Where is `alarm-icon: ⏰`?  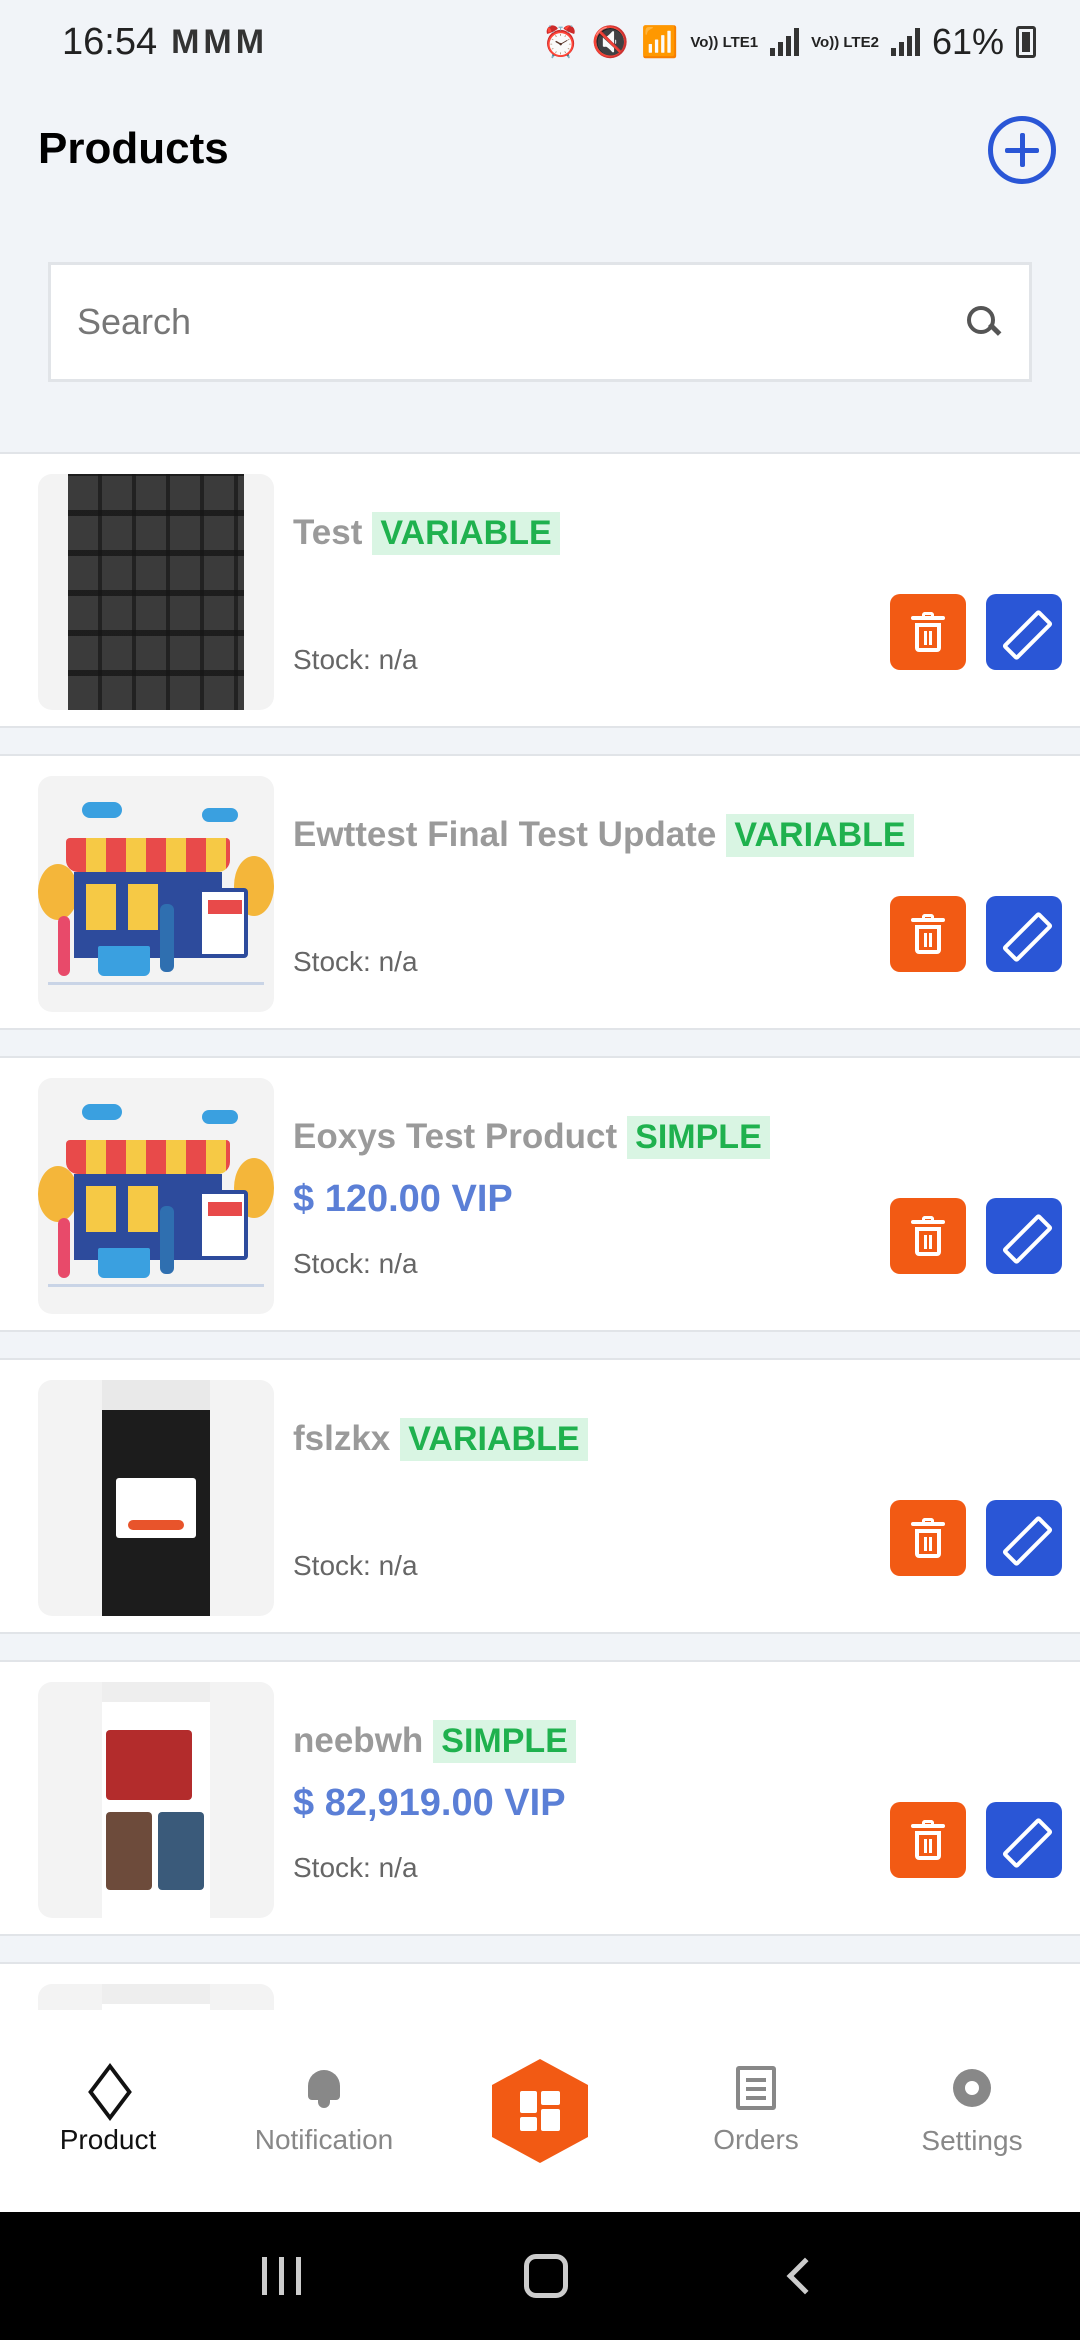
alarm-icon: ⏰ is located at coordinates (561, 42).